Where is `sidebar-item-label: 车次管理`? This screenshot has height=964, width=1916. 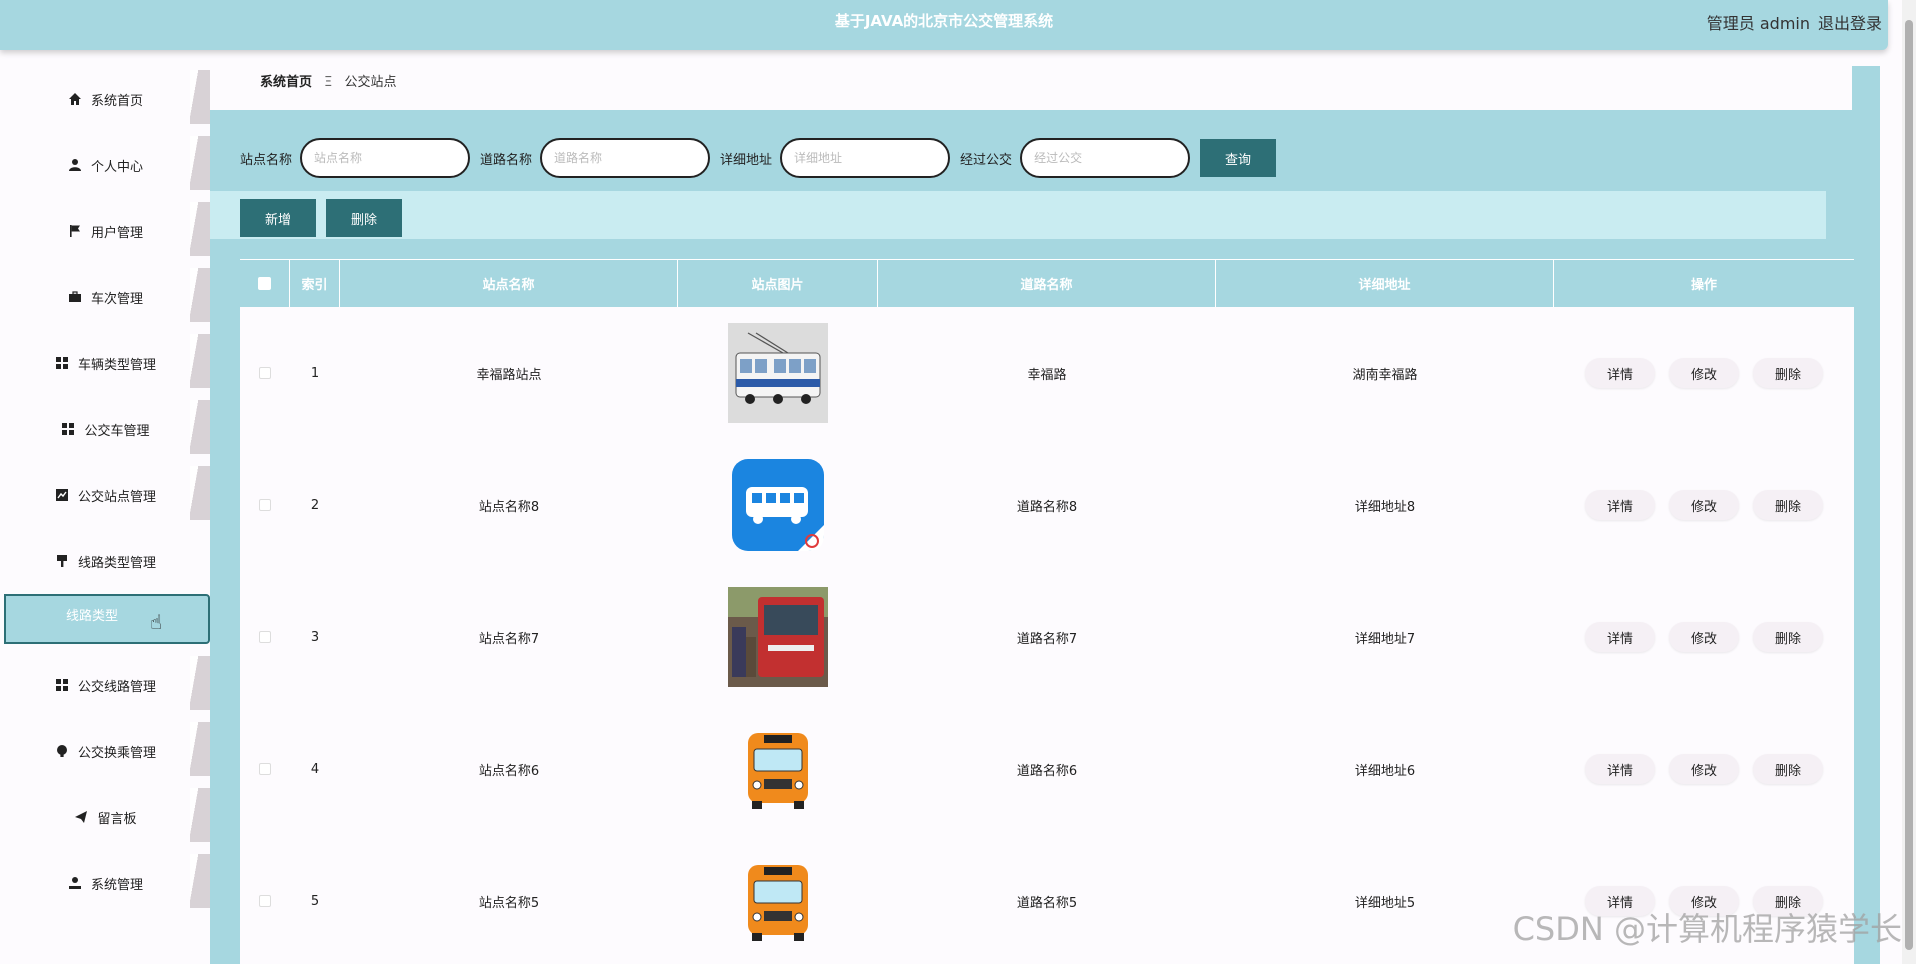
sidebar-item-label: 车次管理 is located at coordinates (116, 299).